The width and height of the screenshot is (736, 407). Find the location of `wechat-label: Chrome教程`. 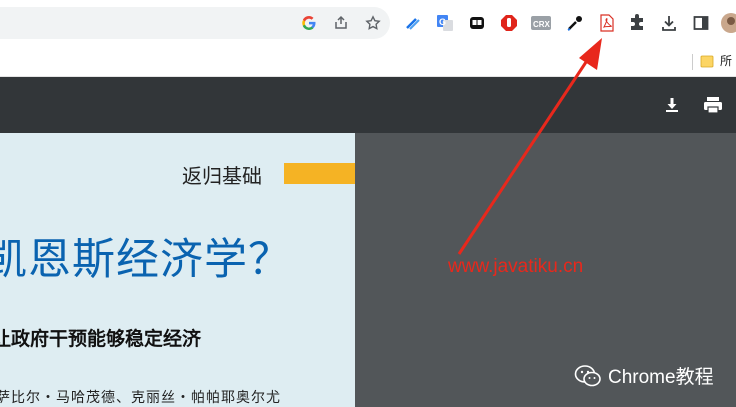

wechat-label: Chrome教程 is located at coordinates (661, 377).